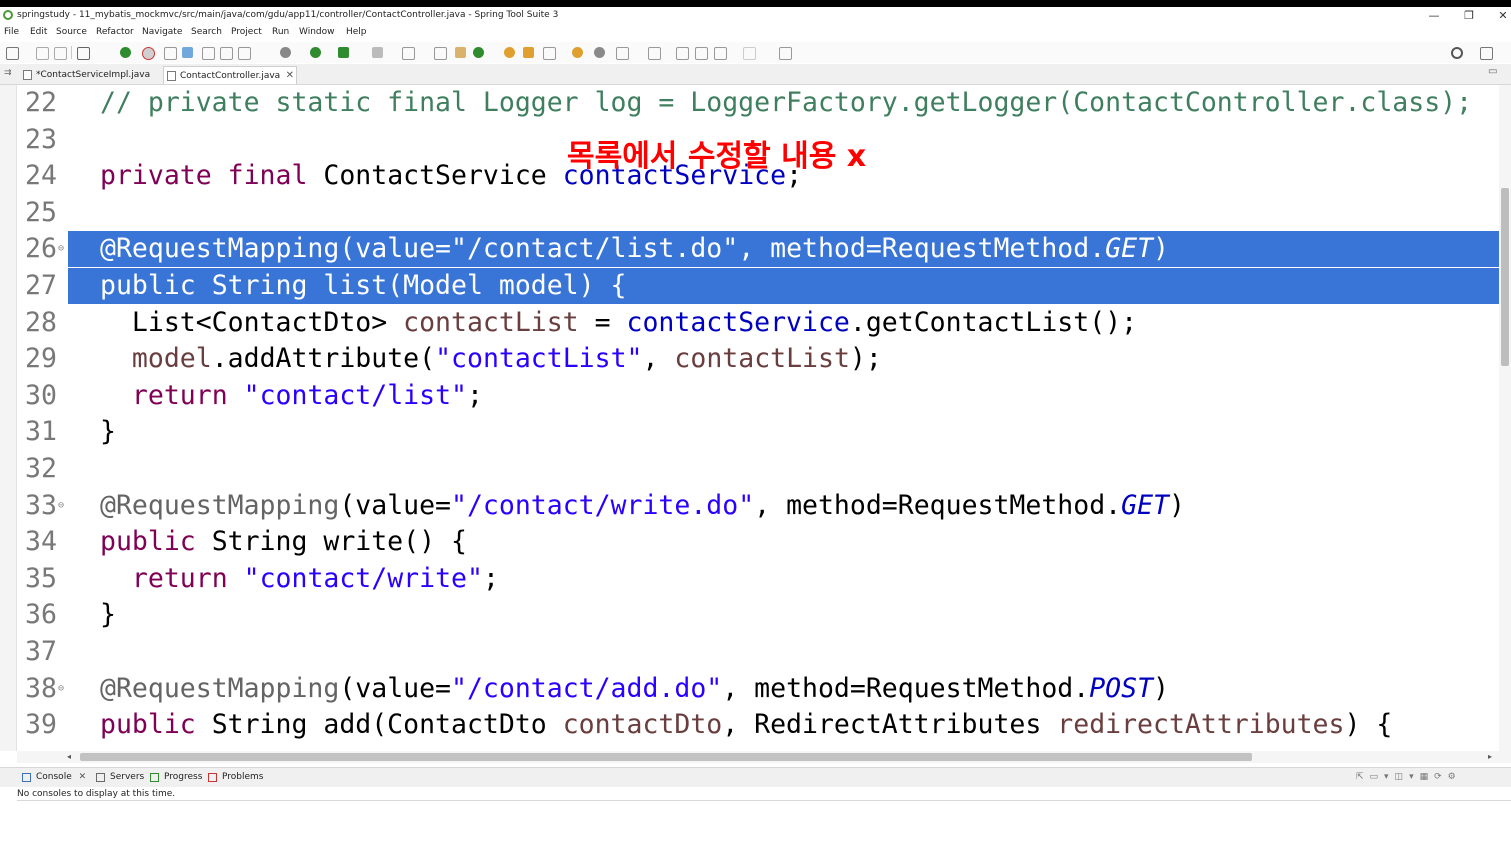 Image resolution: width=1511 pixels, height=845 pixels. What do you see at coordinates (246, 32) in the screenshot?
I see `menu-project: Project` at bounding box center [246, 32].